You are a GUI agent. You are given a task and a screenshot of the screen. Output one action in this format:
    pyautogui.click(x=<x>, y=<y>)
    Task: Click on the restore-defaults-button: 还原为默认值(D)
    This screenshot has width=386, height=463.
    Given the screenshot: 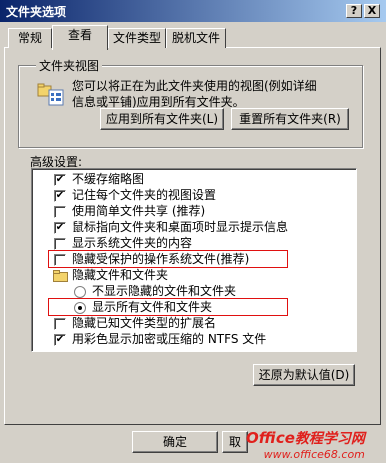 What is the action you would take?
    pyautogui.click(x=304, y=375)
    